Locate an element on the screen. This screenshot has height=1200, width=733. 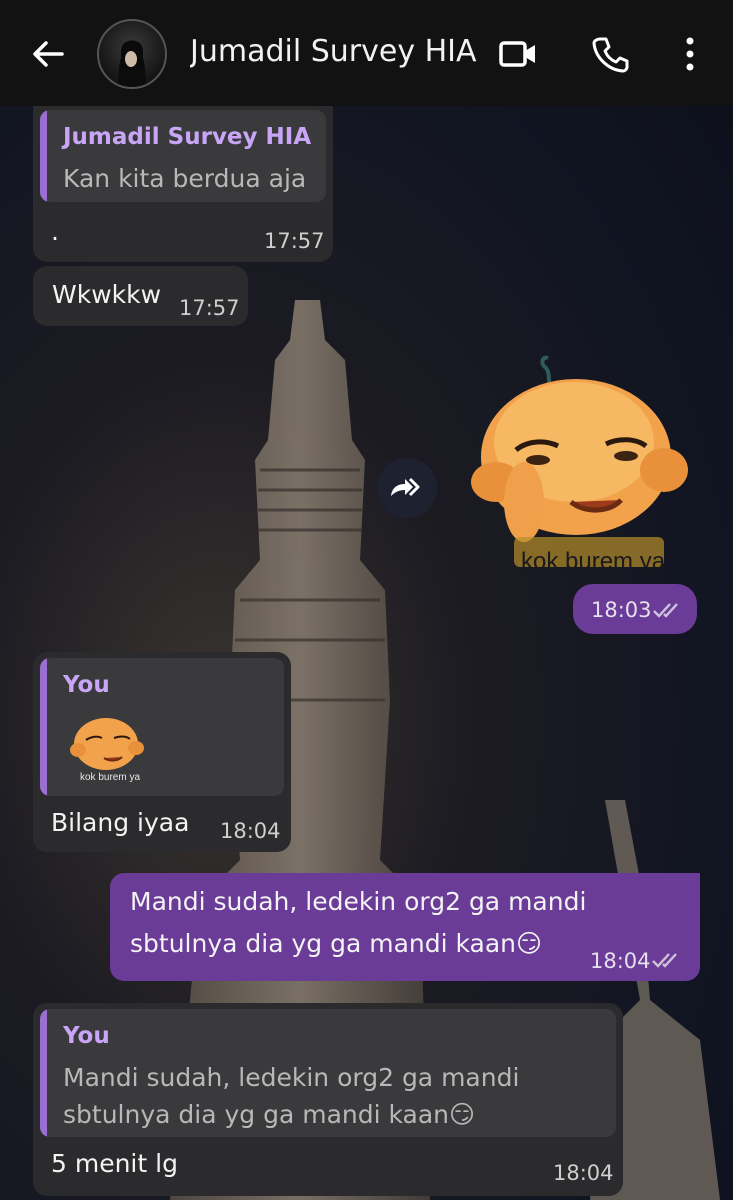
more-vert-icon is located at coordinates (690, 54).